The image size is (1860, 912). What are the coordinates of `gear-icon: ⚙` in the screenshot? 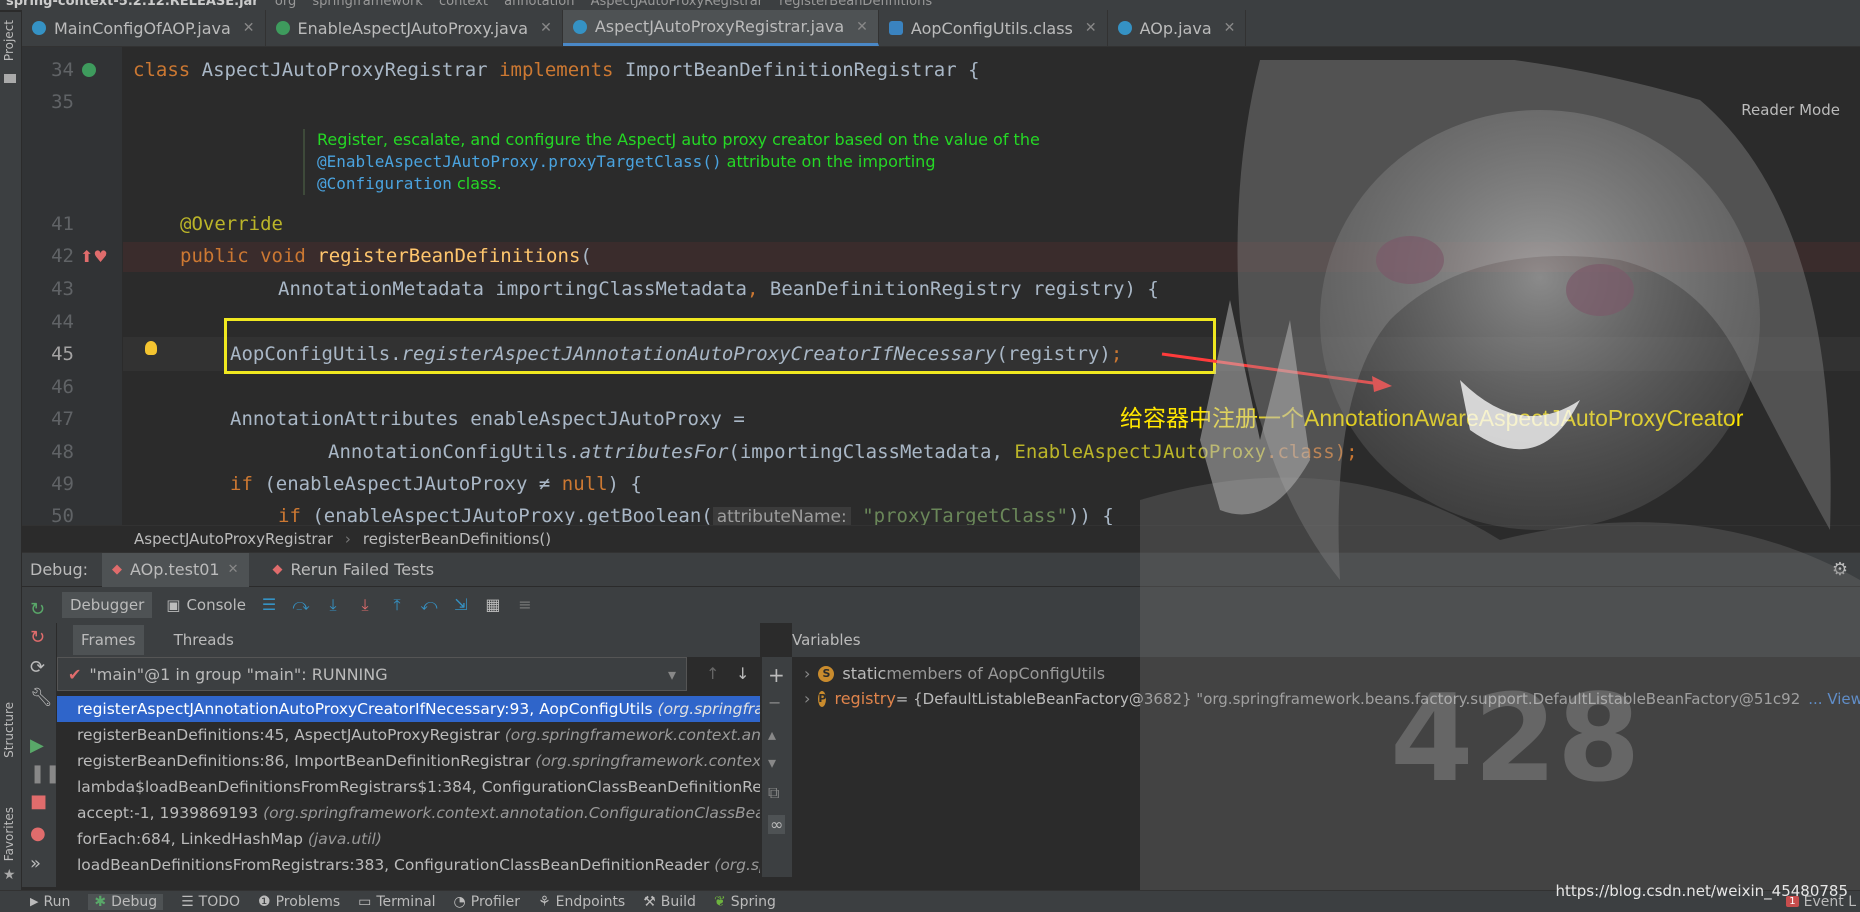 It's located at (1840, 569).